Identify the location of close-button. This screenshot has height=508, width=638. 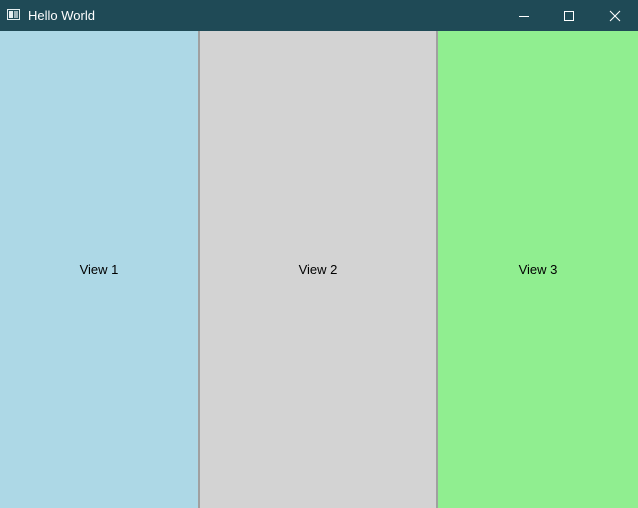
(615, 15).